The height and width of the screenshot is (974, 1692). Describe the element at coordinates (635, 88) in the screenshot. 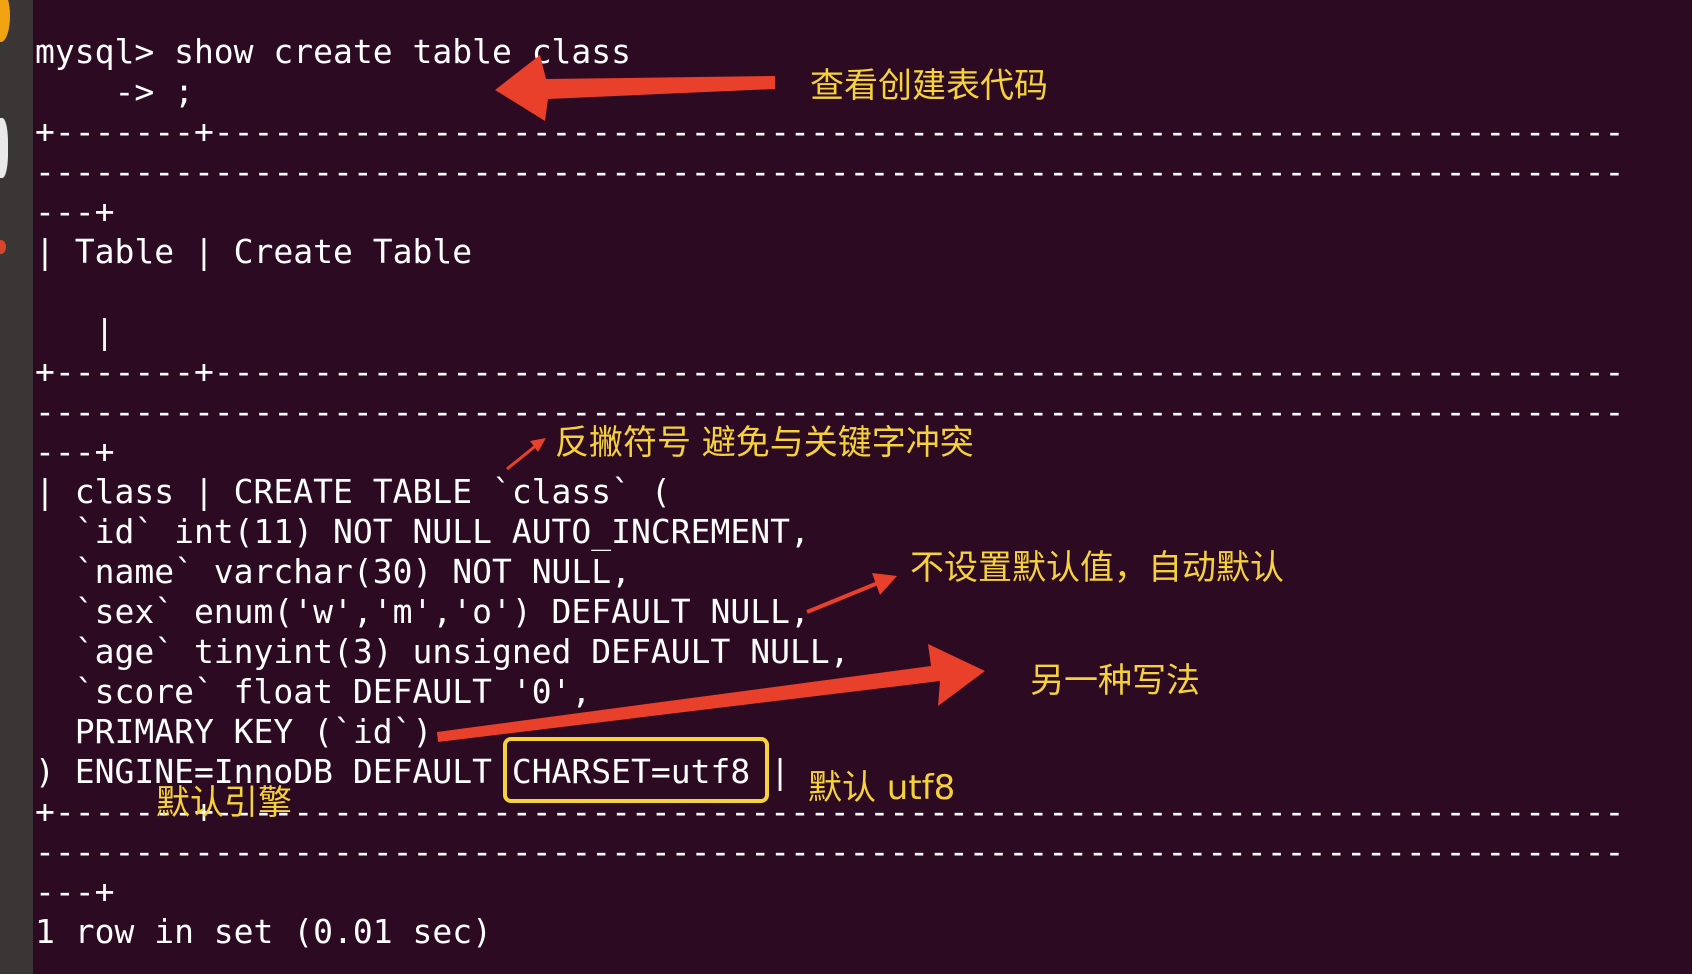

I see `arrow-to-command-icon` at that location.